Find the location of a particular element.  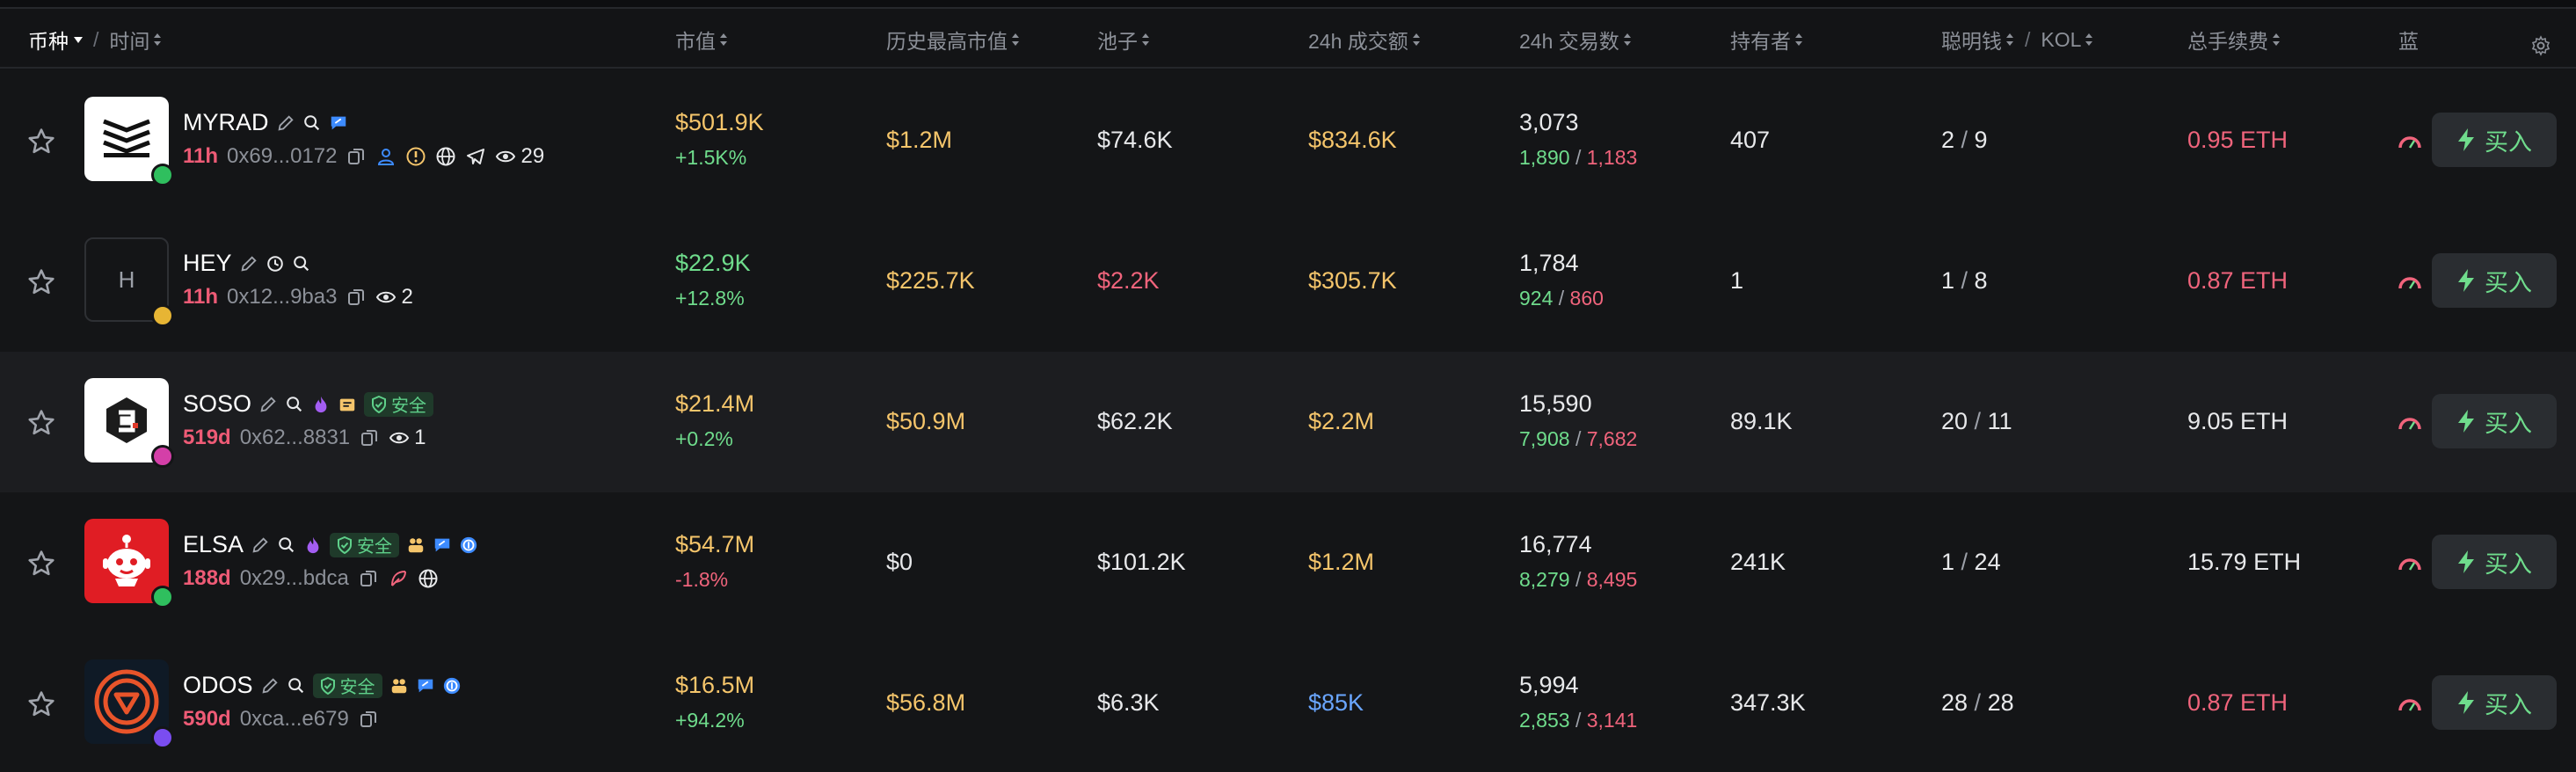

watchers-count: 1 is located at coordinates (420, 437).